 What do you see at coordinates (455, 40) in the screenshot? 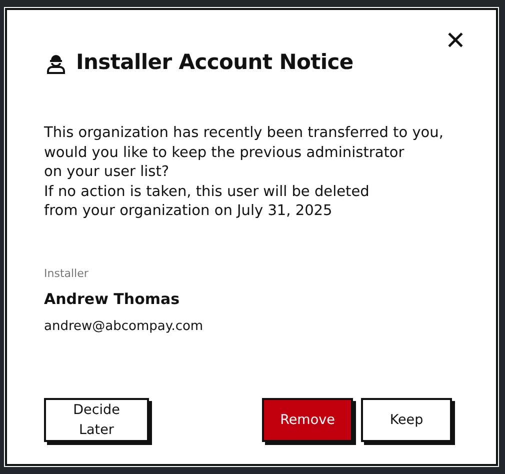
I see `close-button: ✕` at bounding box center [455, 40].